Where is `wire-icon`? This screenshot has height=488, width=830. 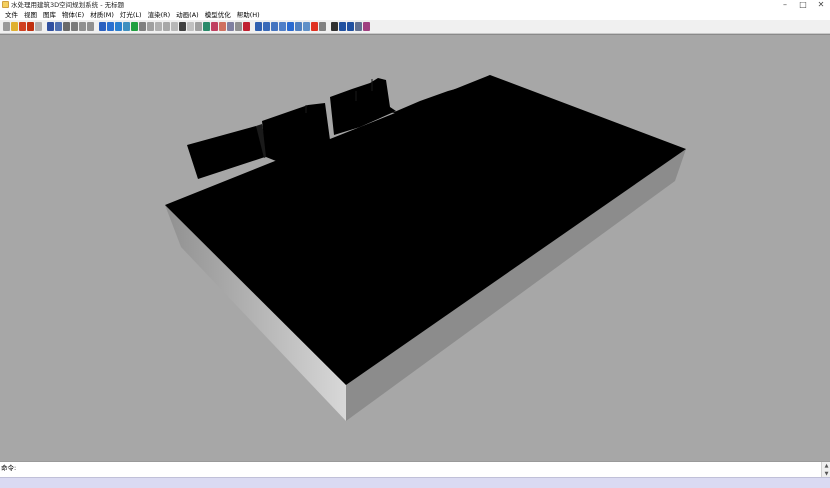 wire-icon is located at coordinates (298, 26).